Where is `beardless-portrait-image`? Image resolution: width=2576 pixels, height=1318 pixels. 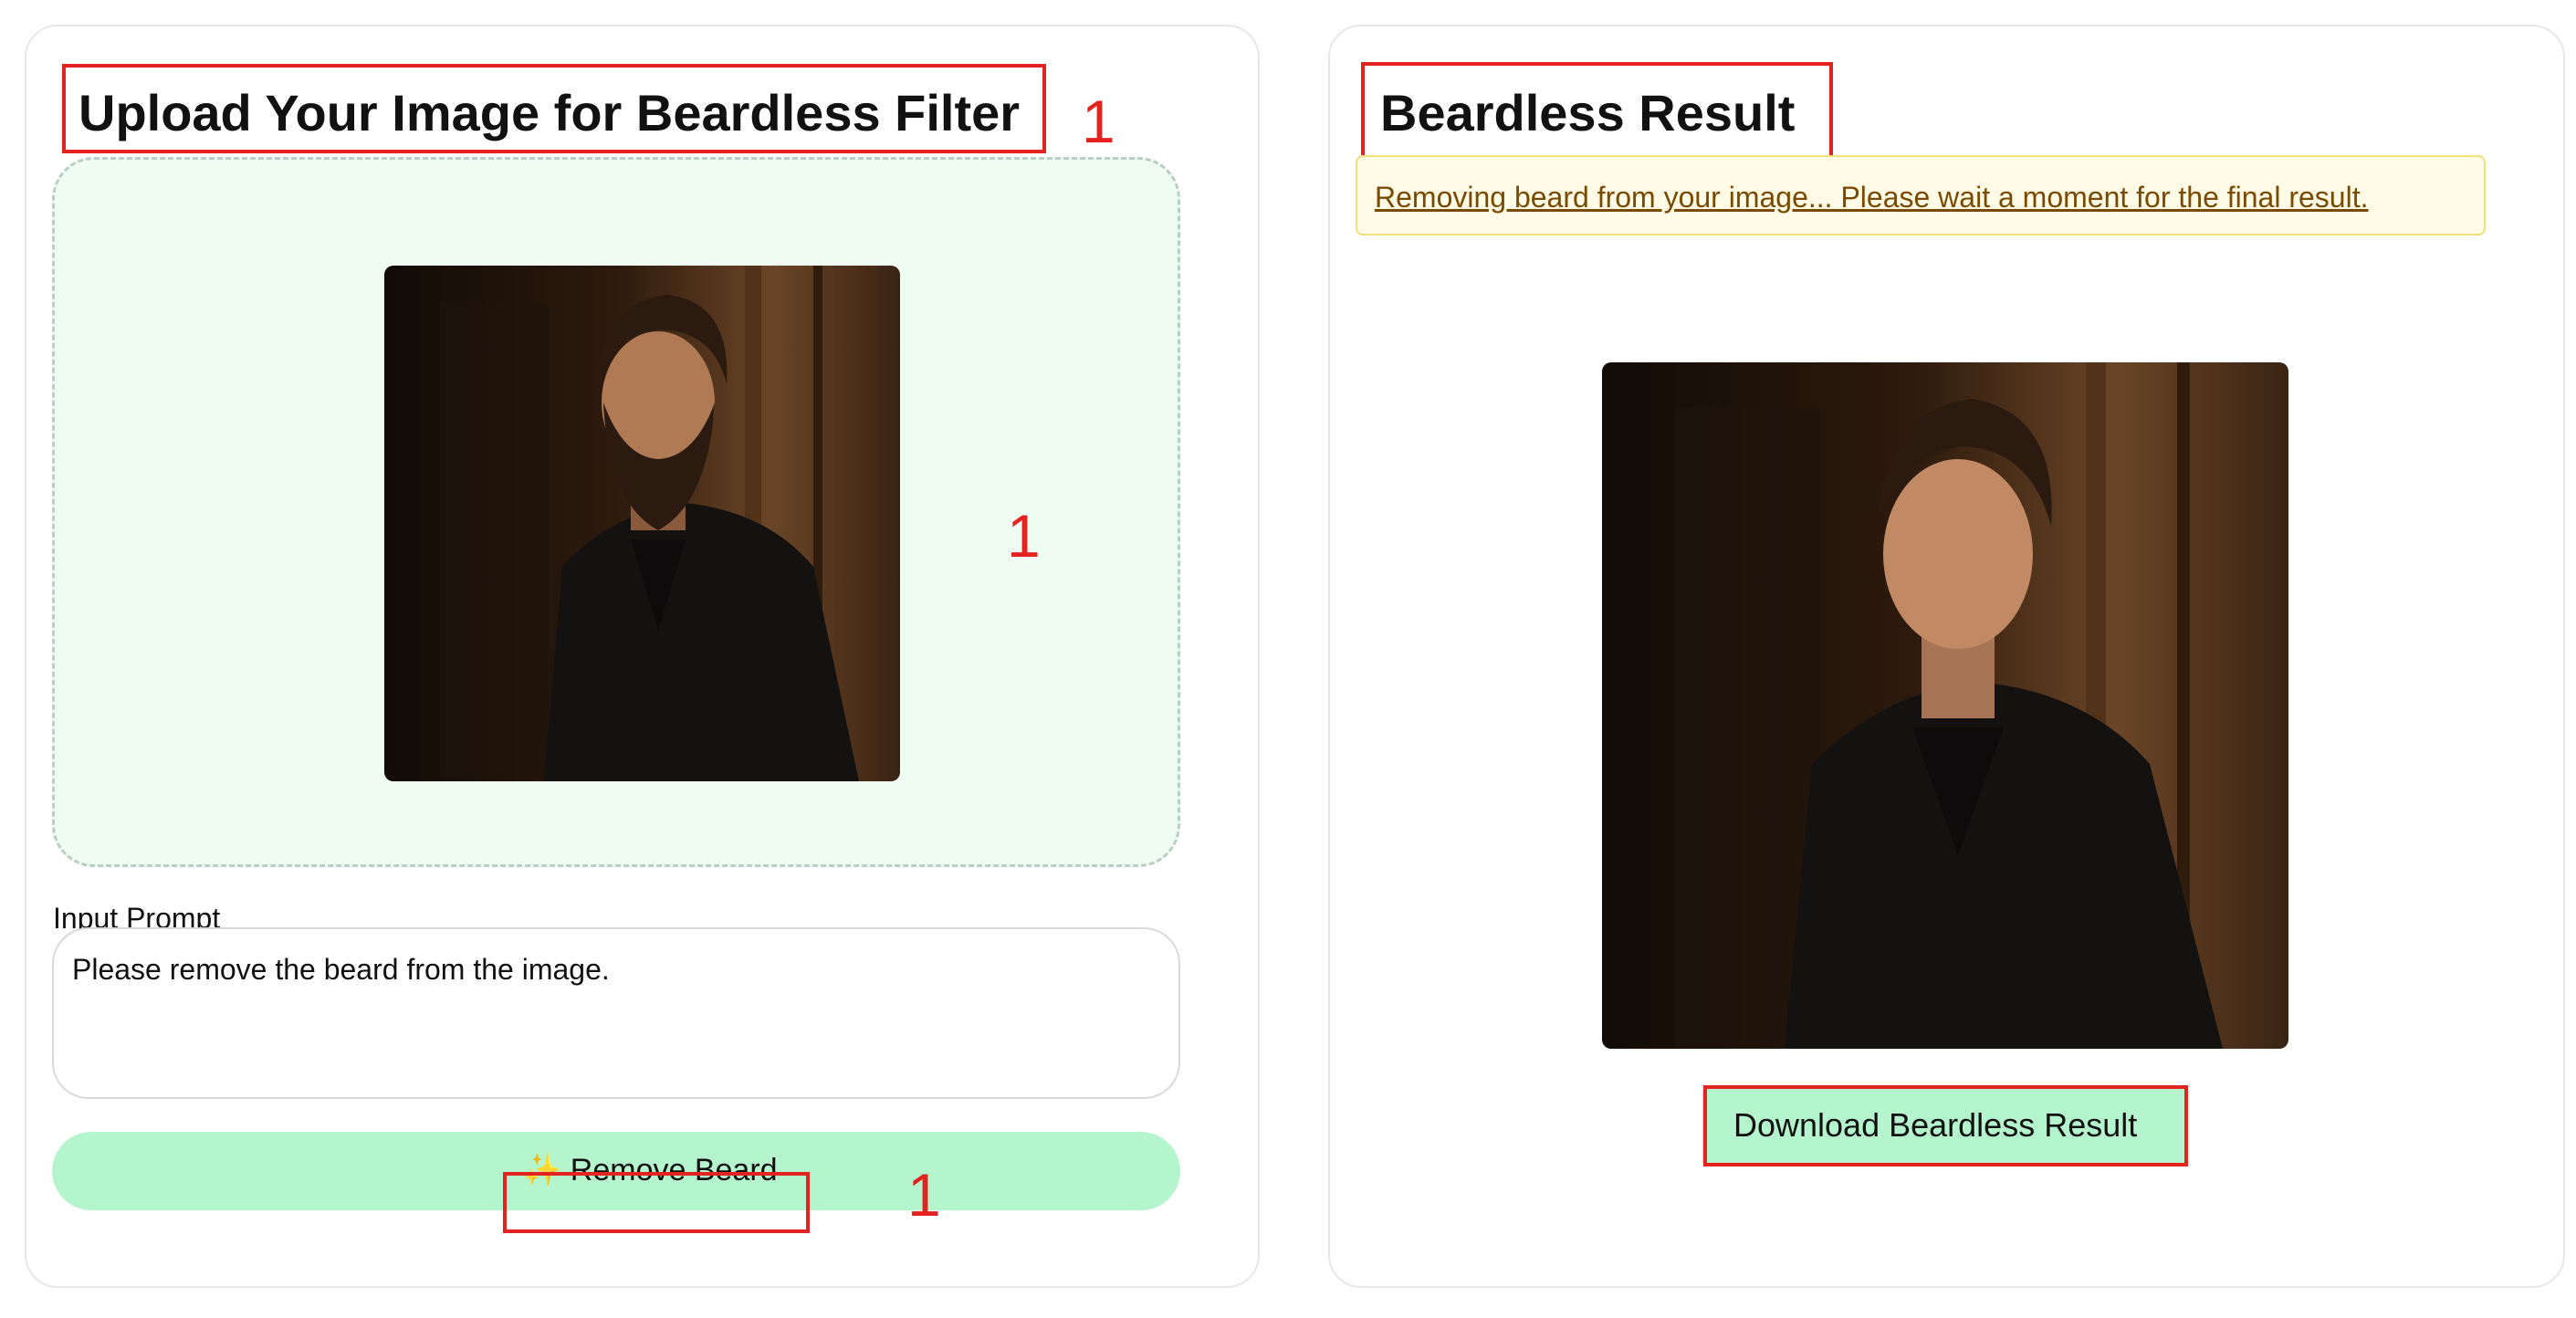 beardless-portrait-image is located at coordinates (1945, 705).